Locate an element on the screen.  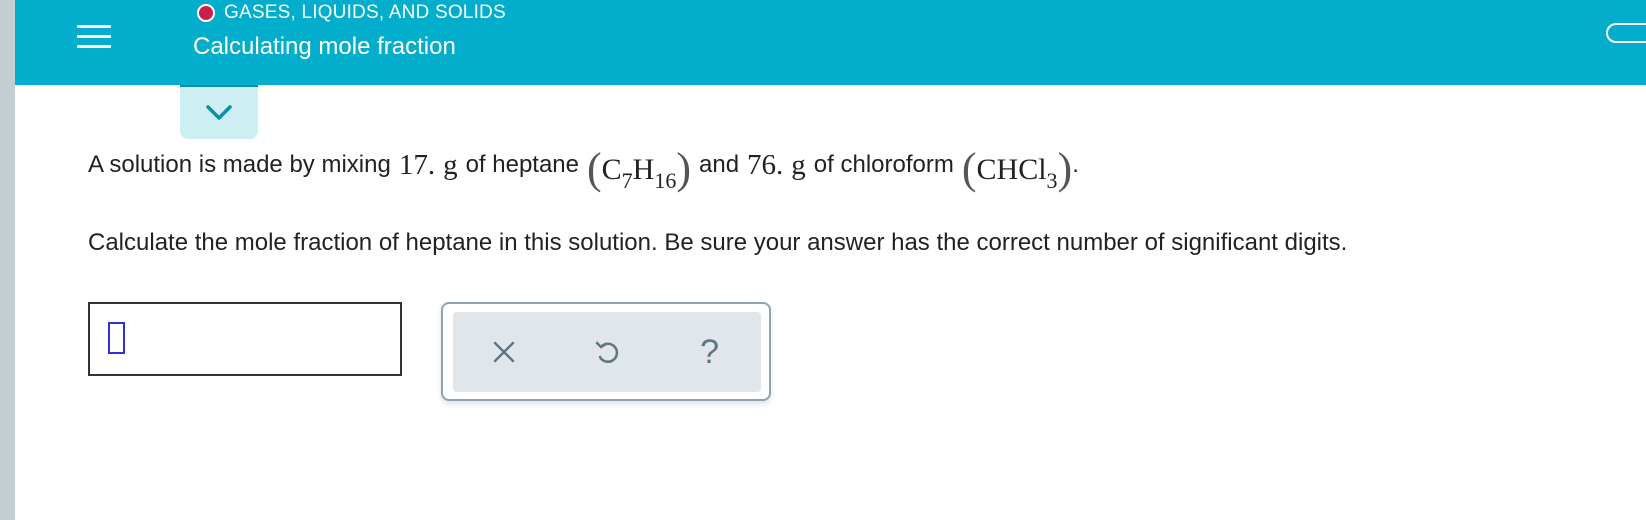
topic-row: GASES, LIQUIDS, AND SOLIDS is located at coordinates (351, 13).